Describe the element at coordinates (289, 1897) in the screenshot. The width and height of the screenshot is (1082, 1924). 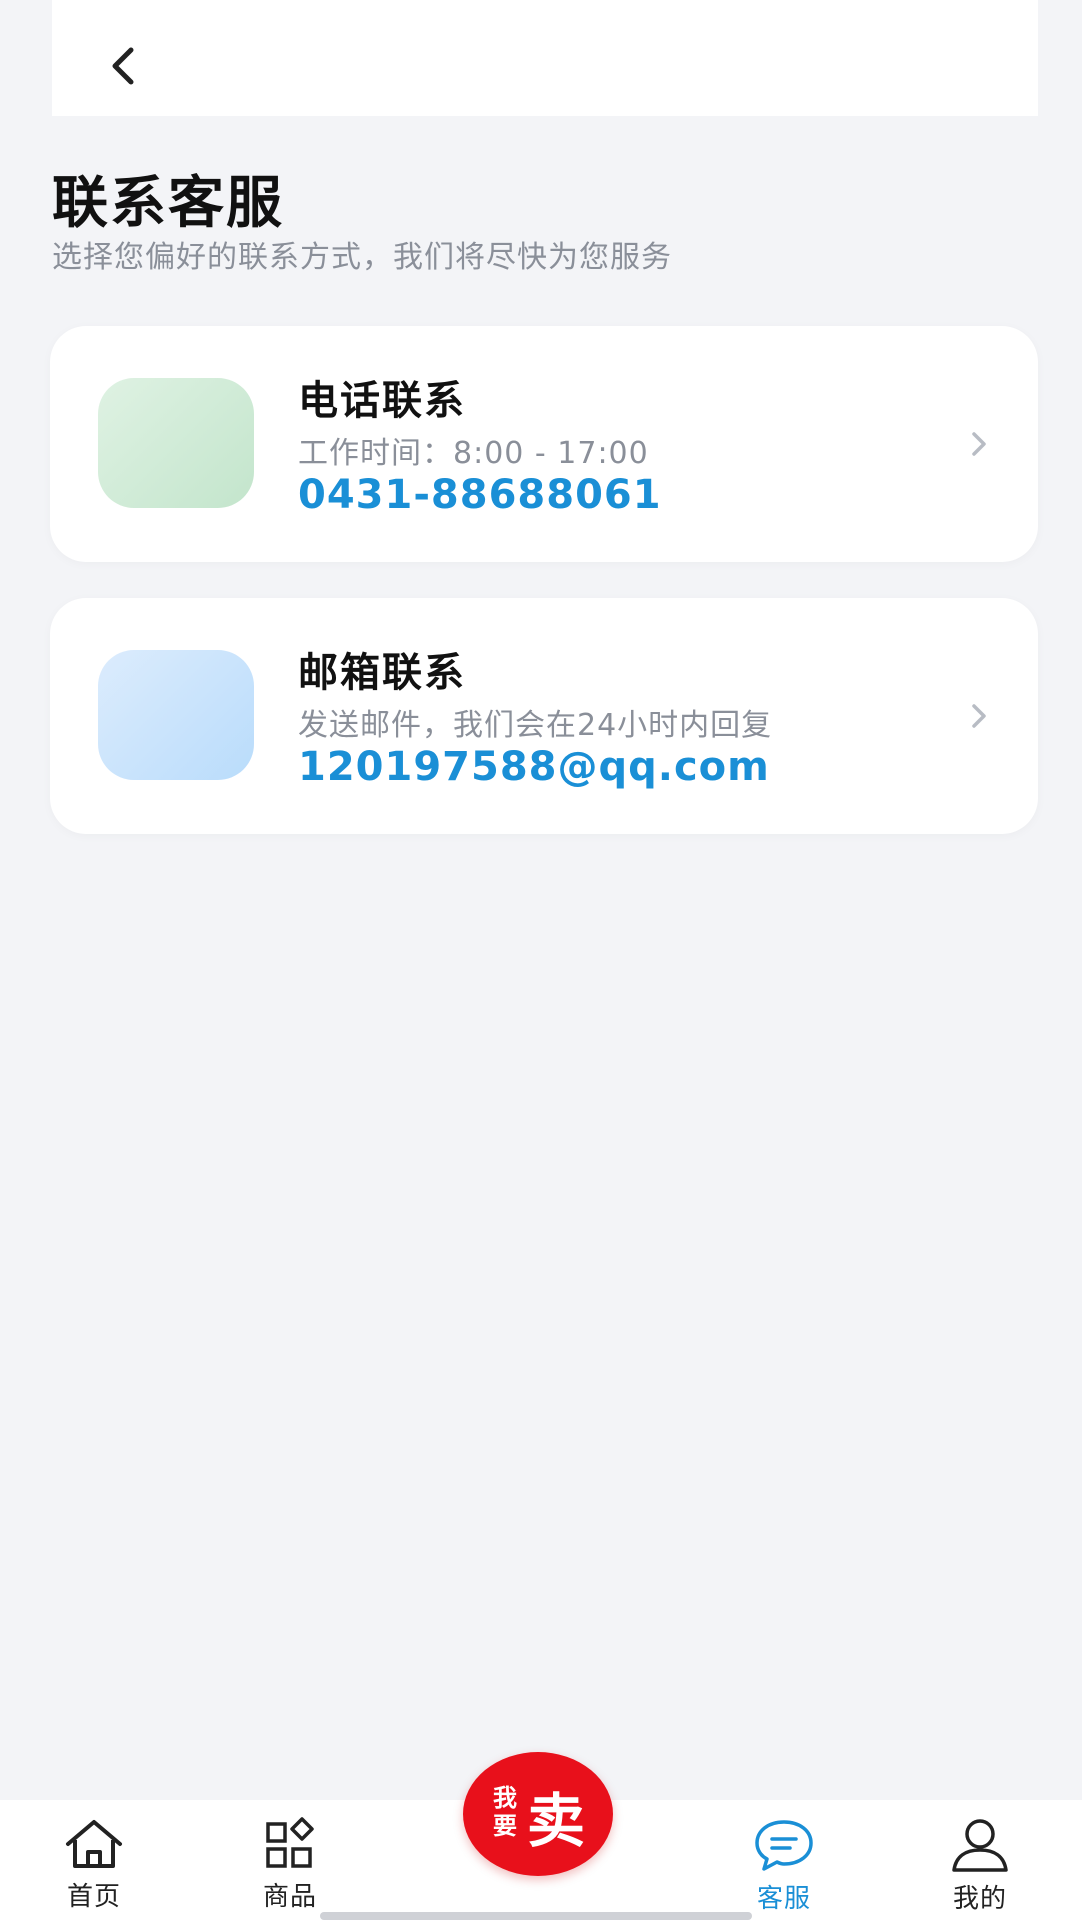
I see `tab-products-label: 商品` at that location.